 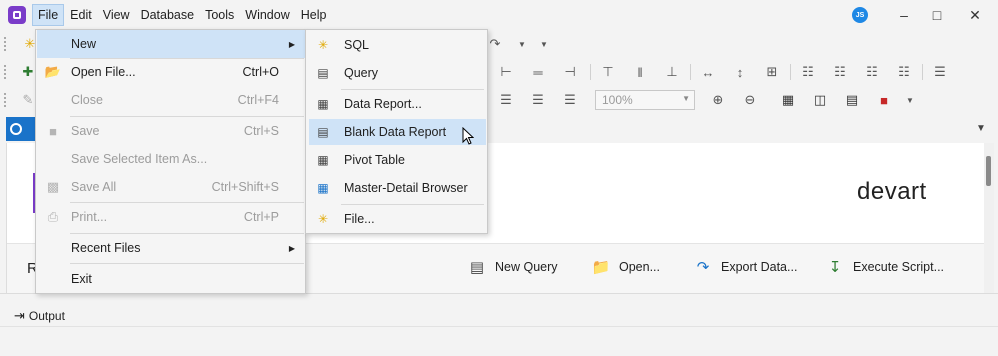 I want to click on menu-database: Database, so click(x=168, y=15).